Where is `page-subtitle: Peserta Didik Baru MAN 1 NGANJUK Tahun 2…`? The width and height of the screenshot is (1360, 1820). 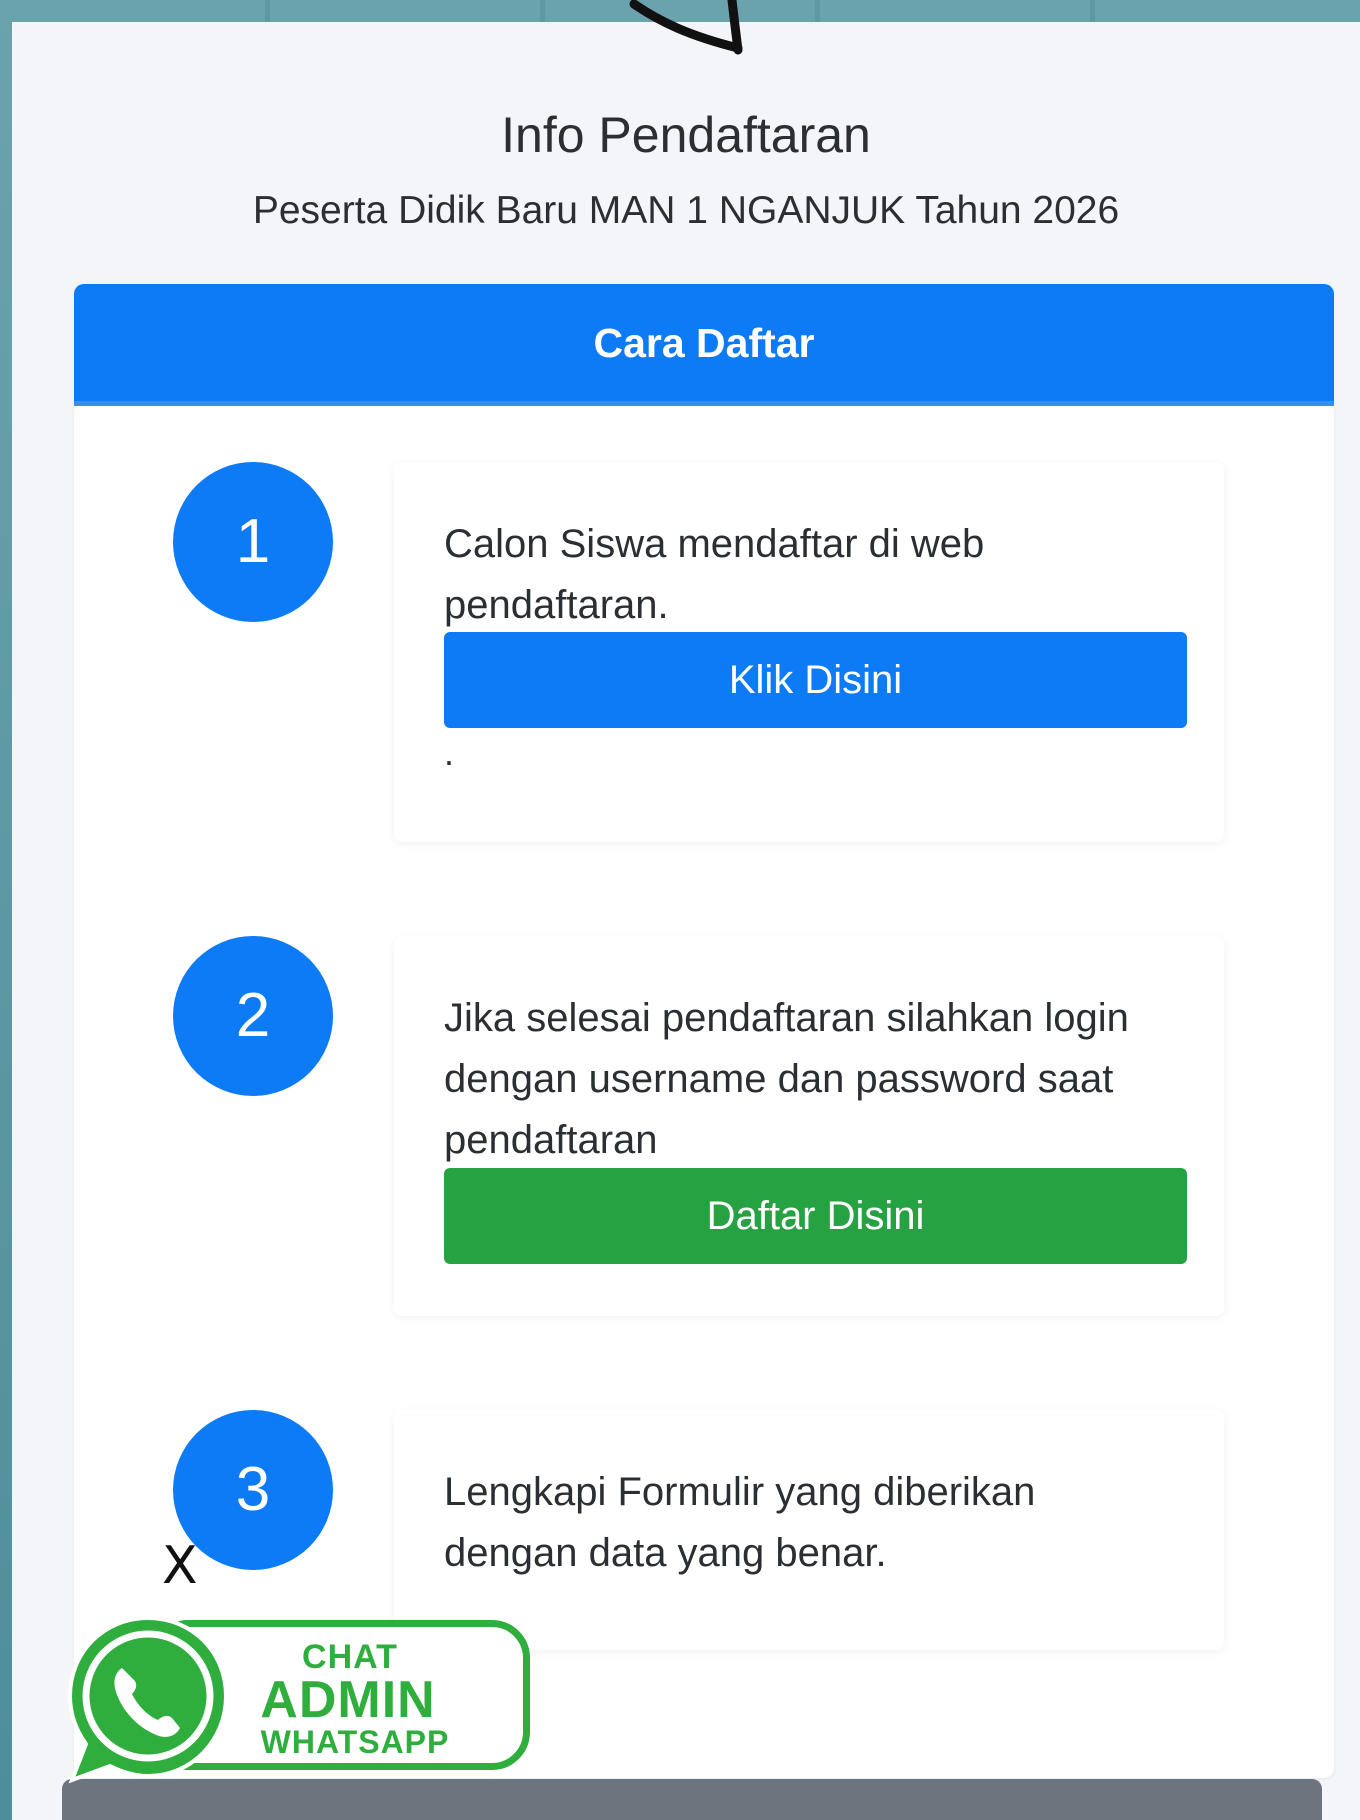
page-subtitle: Peserta Didik Baru MAN 1 NGANJUK Tahun 2… is located at coordinates (686, 210).